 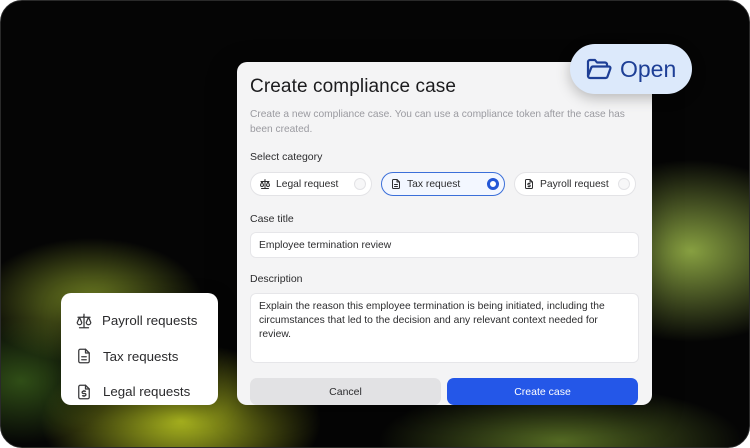 What do you see at coordinates (141, 356) in the screenshot?
I see `list-item-label: Tax requests` at bounding box center [141, 356].